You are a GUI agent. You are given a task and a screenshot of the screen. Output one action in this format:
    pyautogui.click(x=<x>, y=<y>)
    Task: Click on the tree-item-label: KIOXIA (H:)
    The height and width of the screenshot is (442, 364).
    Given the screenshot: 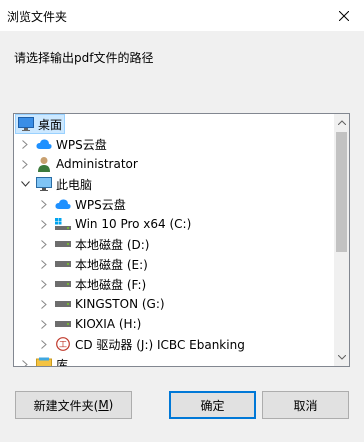 What is the action you would take?
    pyautogui.click(x=108, y=324)
    